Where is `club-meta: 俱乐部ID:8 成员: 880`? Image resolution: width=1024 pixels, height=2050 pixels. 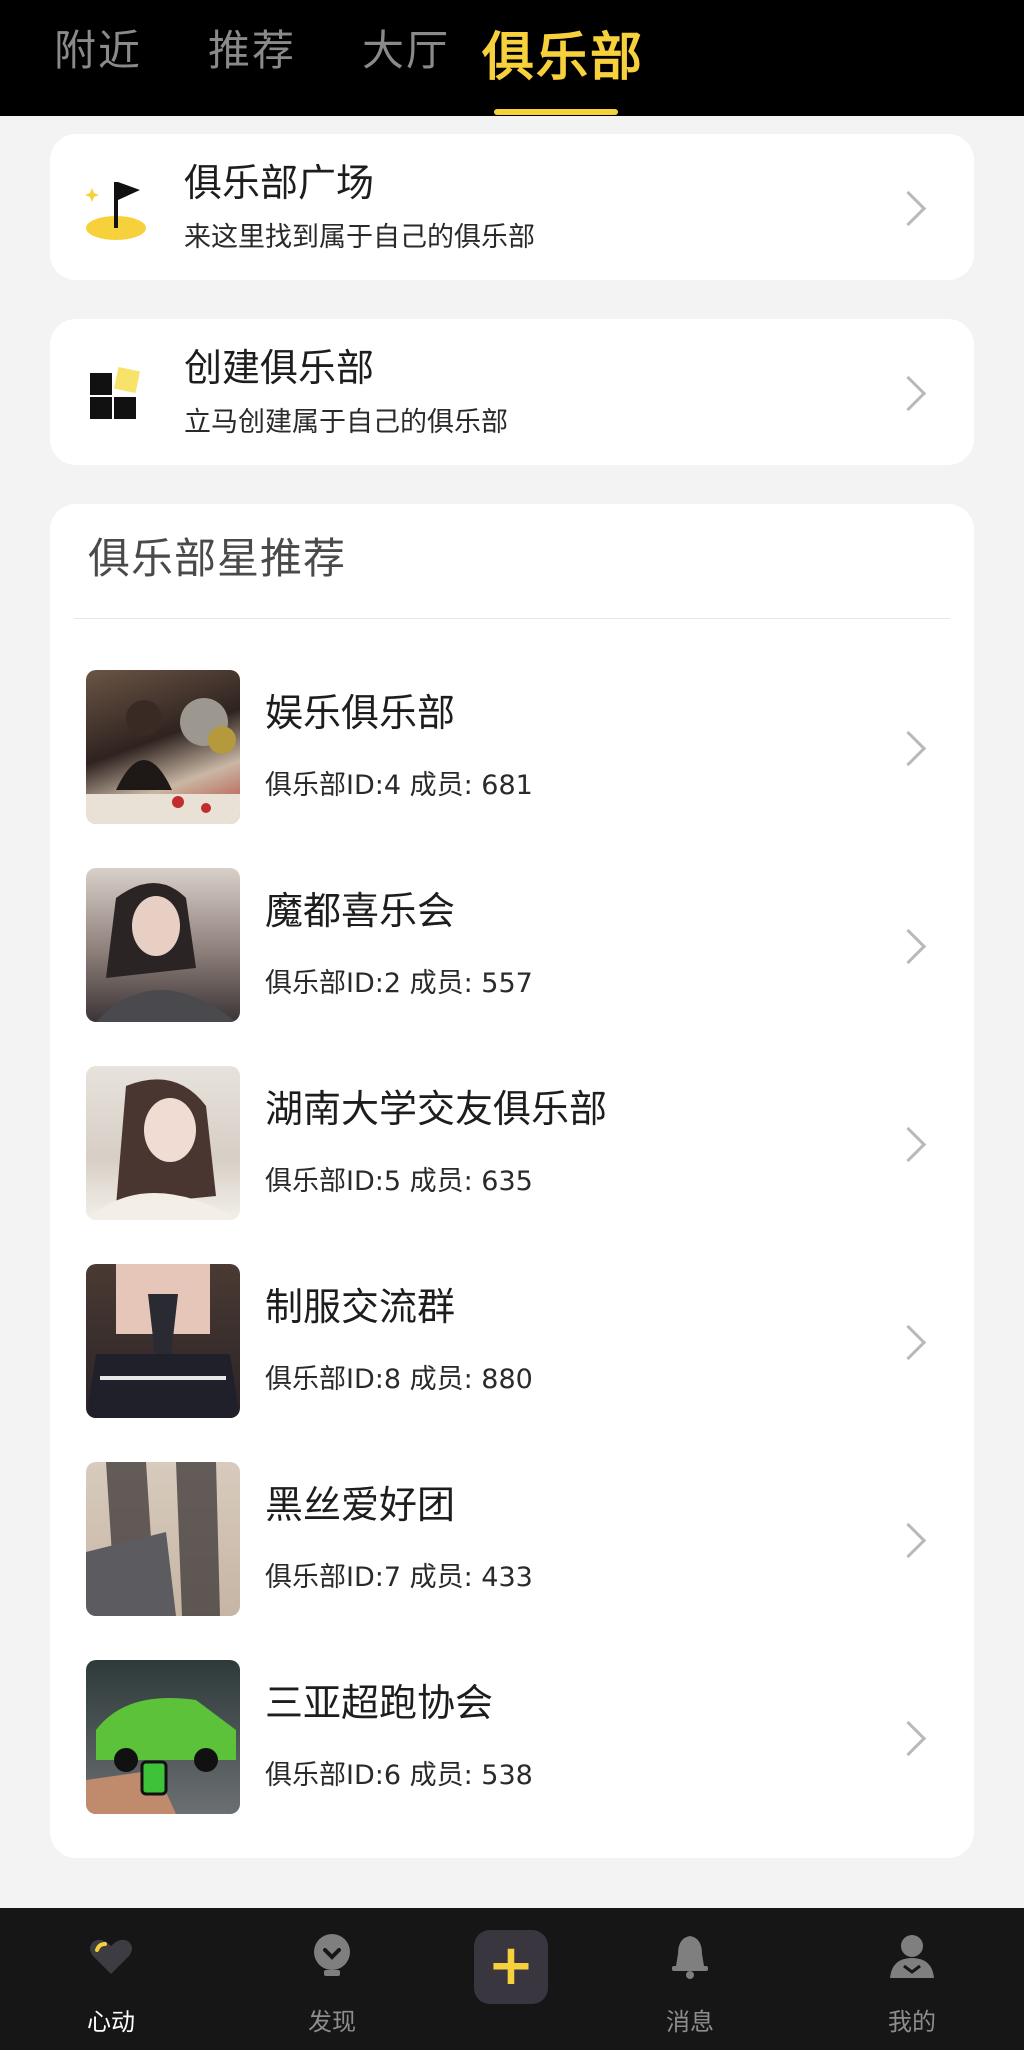 club-meta: 俱乐部ID:8 成员: 880 is located at coordinates (399, 1379).